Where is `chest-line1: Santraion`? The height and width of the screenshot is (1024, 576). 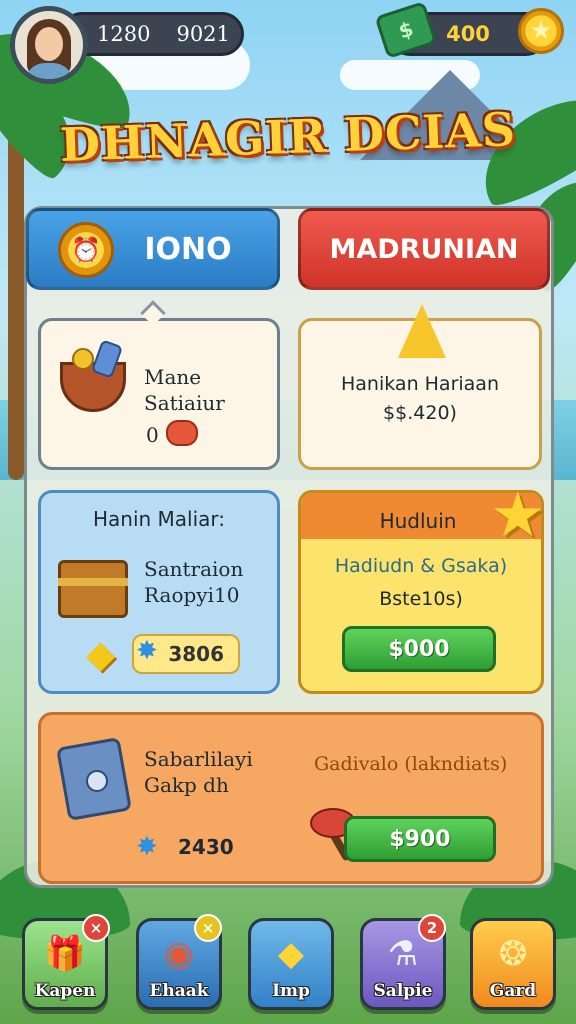
chest-line1: Santraion is located at coordinates (194, 569).